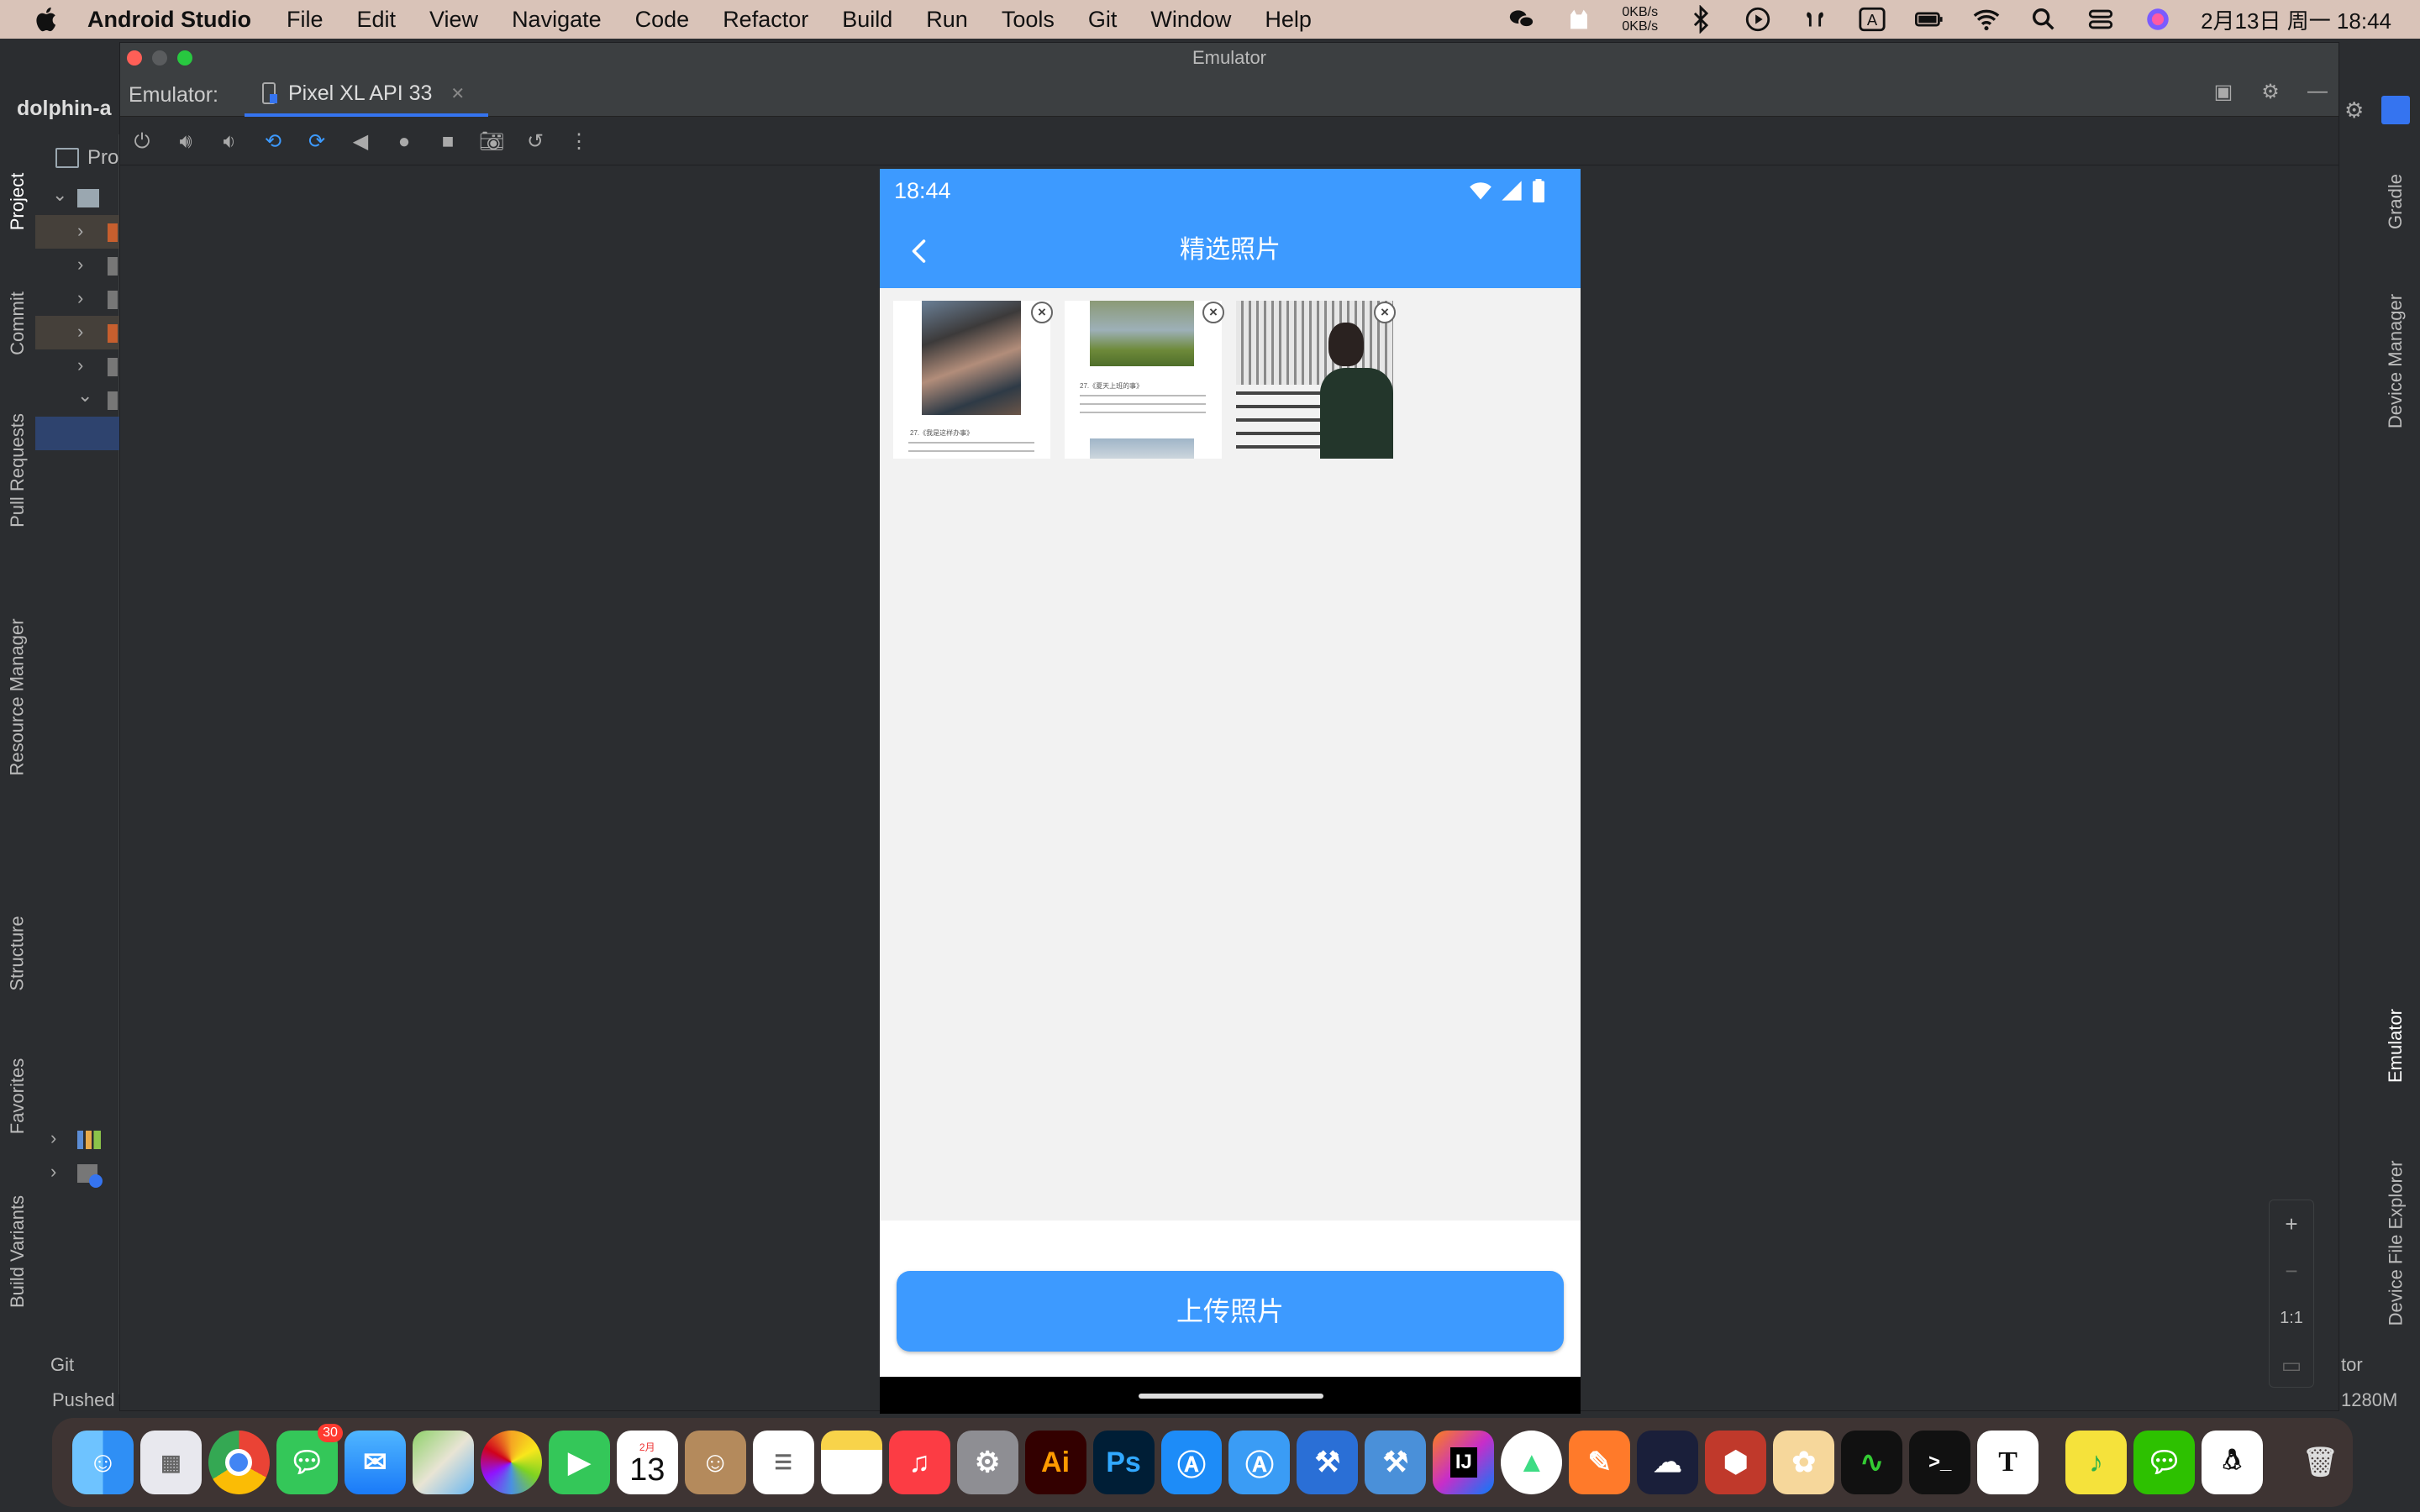 This screenshot has width=2420, height=1512. Describe the element at coordinates (134, 58) in the screenshot. I see `close-window-icon` at that location.